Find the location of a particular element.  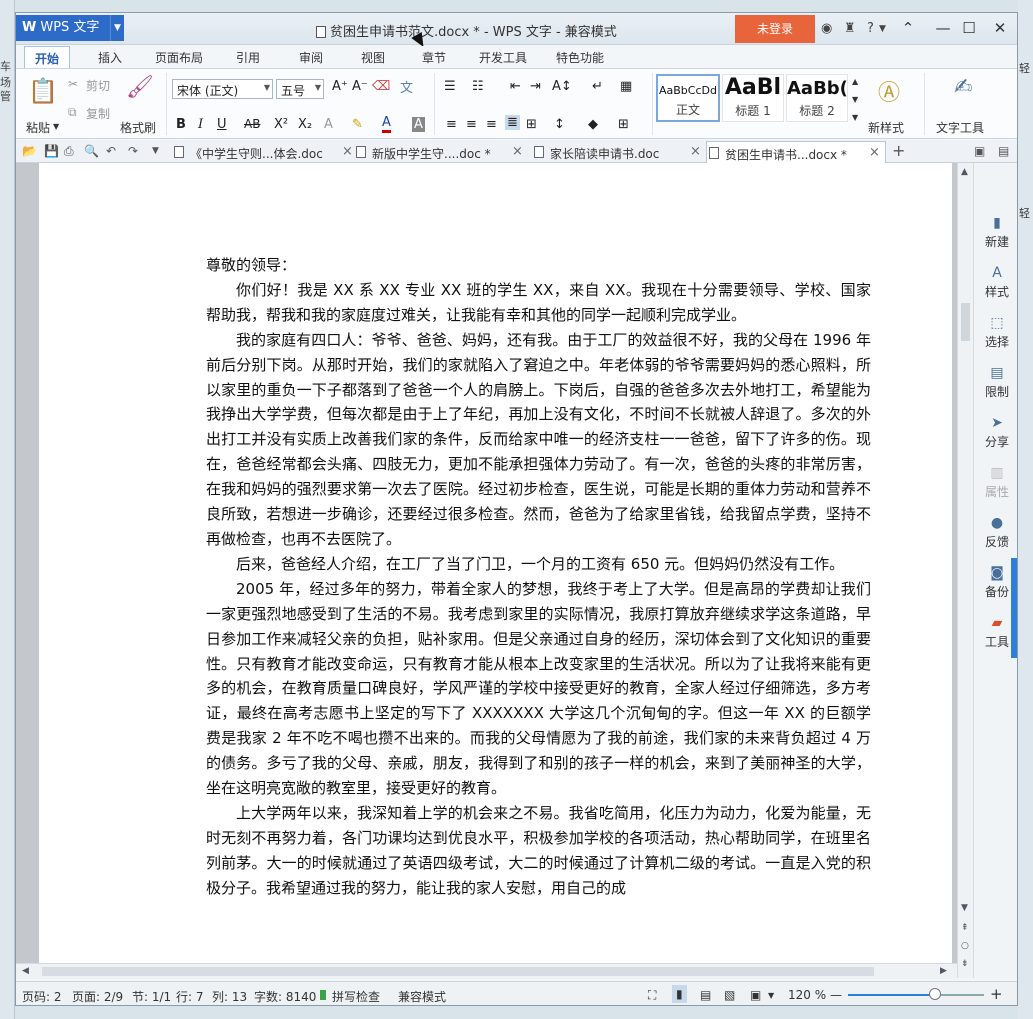

login-button: 未登录 is located at coordinates (775, 29).